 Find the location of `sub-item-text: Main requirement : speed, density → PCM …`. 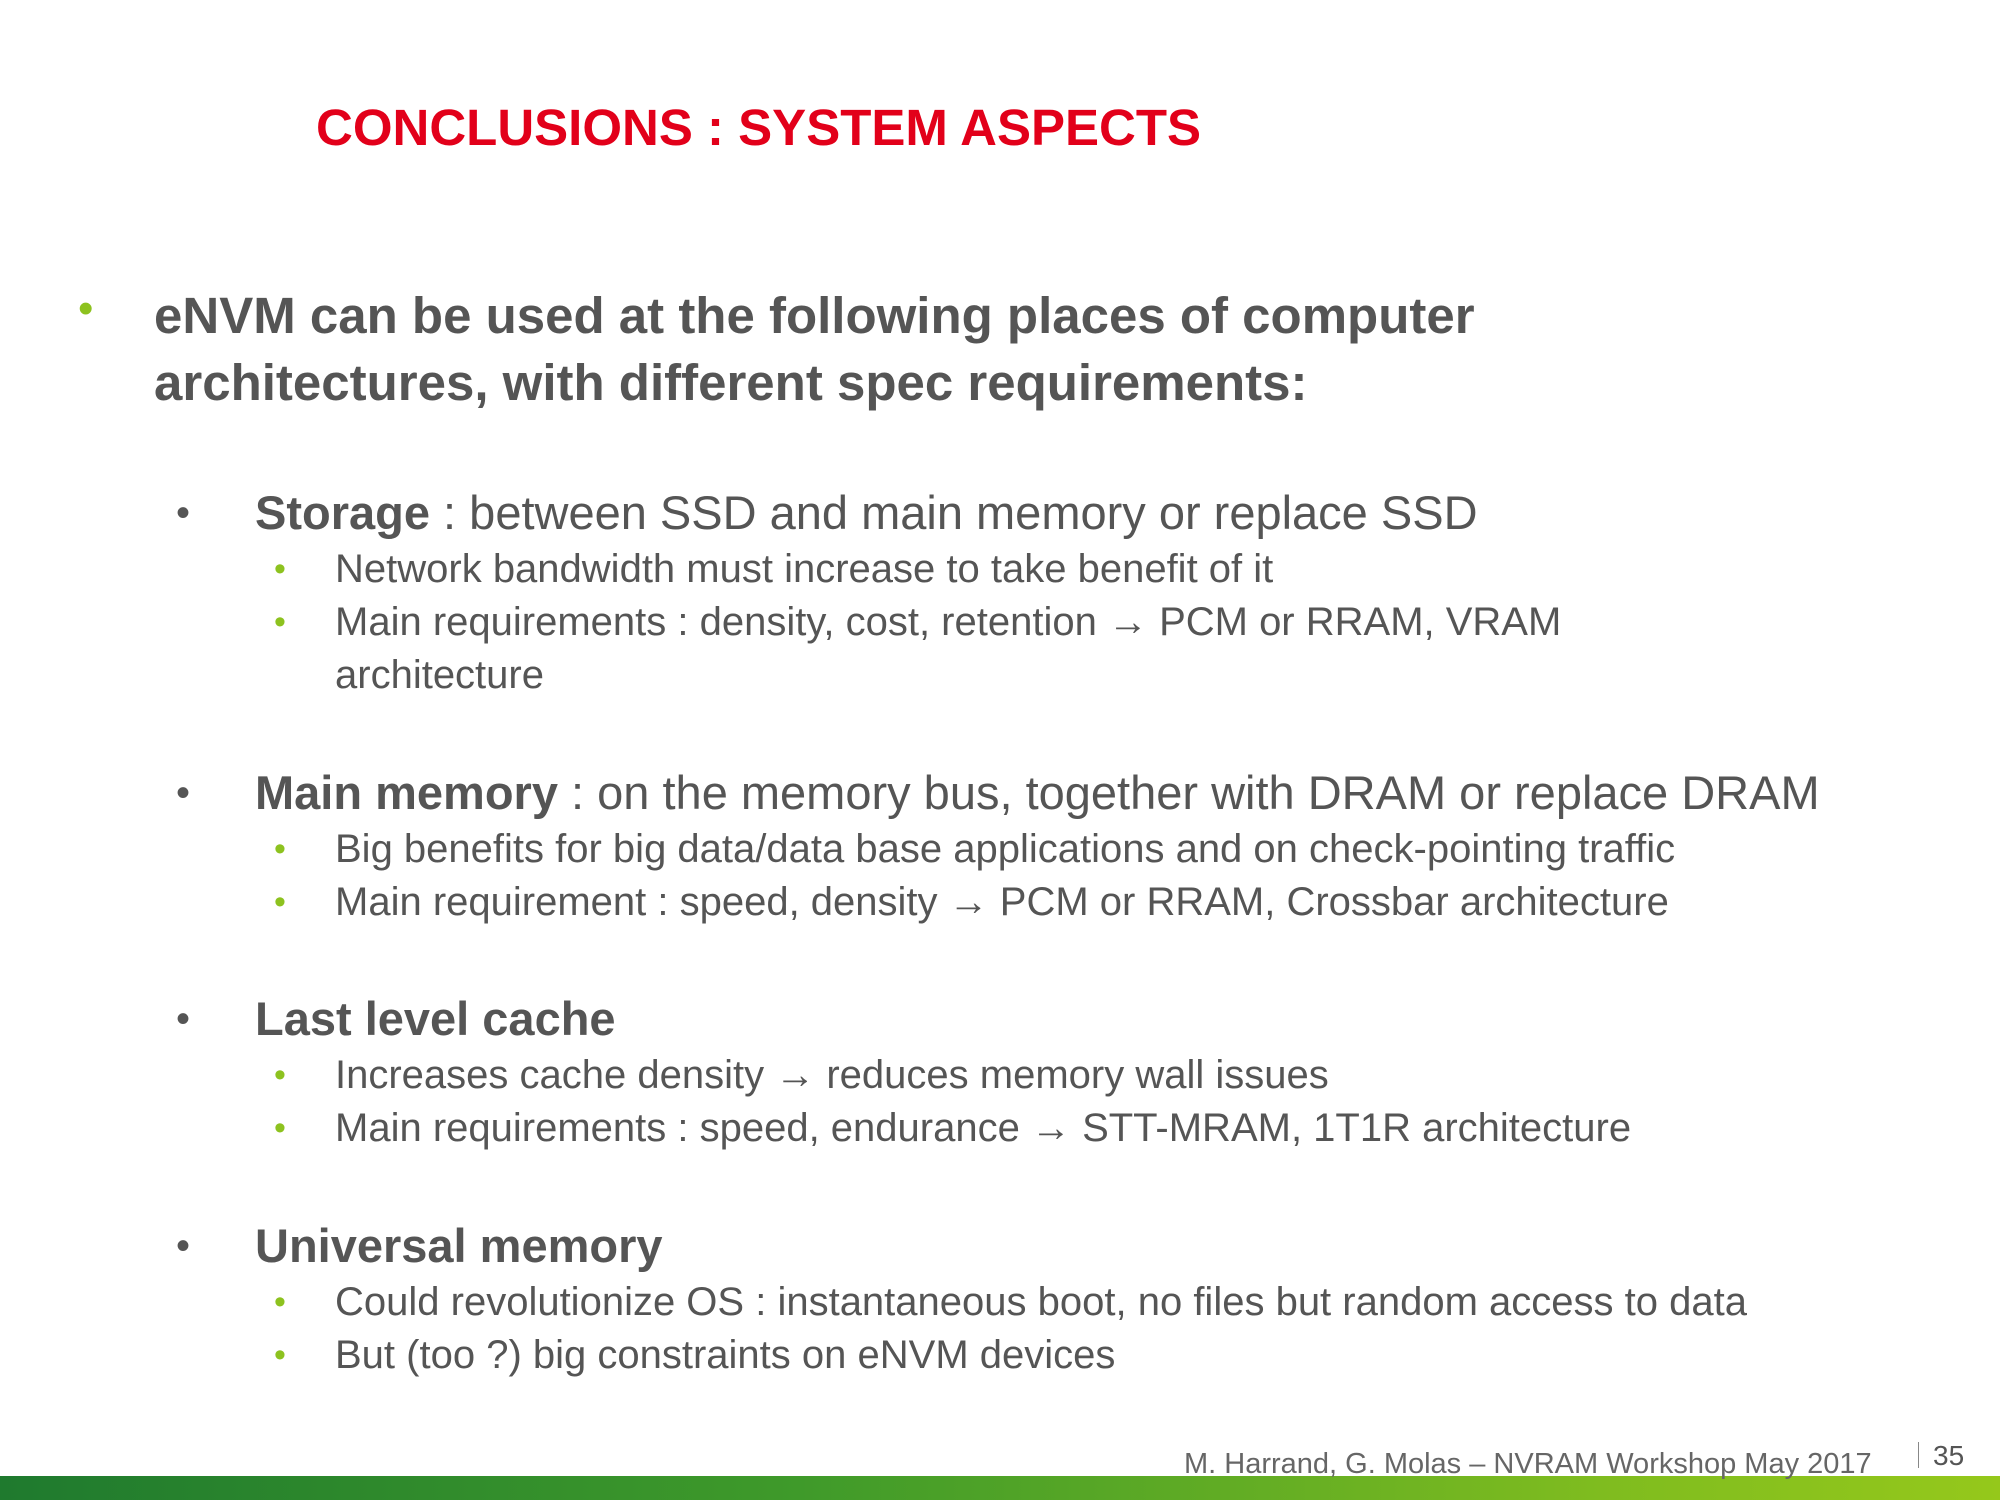

sub-item-text: Main requirement : speed, density → PCM … is located at coordinates (1002, 902).